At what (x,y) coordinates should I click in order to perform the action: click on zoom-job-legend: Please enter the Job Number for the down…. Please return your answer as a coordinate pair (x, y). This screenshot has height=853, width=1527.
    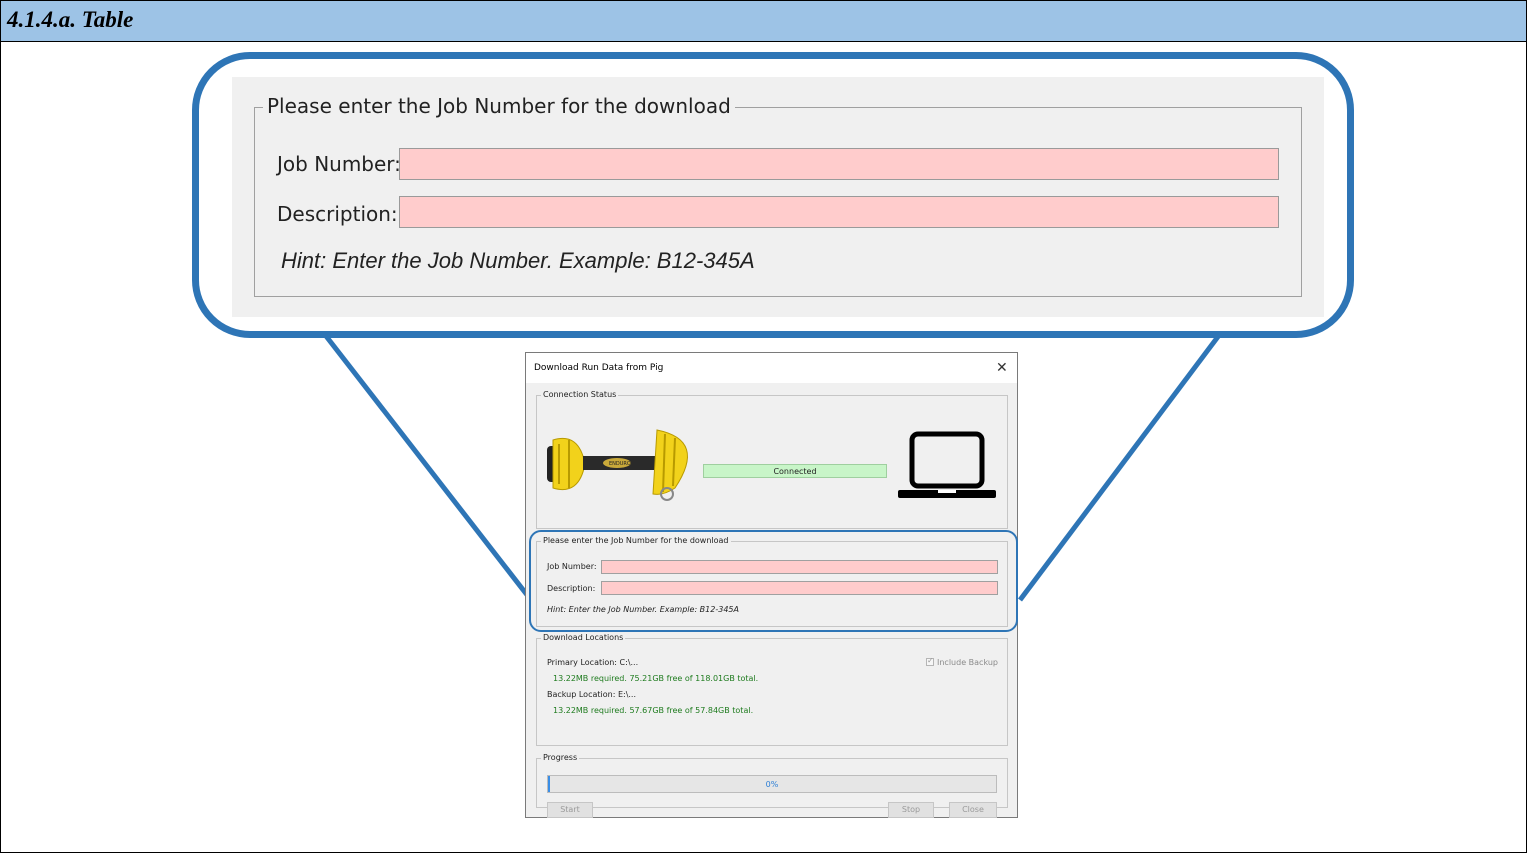
    Looking at the image, I should click on (499, 106).